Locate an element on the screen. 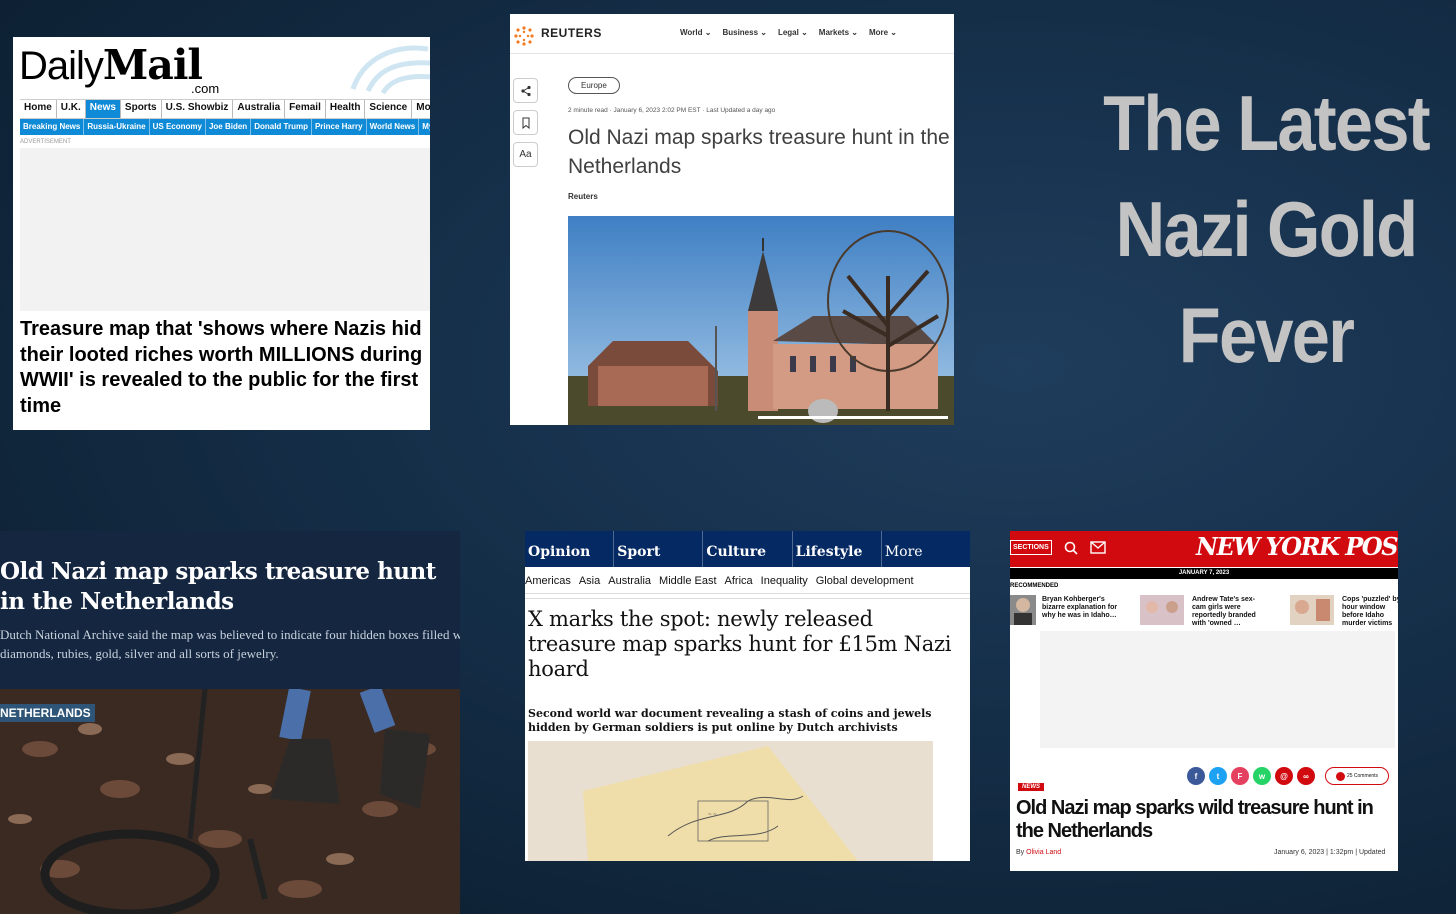 This screenshot has width=1456, height=914. nav-item-sports: Sports is located at coordinates (141, 109).